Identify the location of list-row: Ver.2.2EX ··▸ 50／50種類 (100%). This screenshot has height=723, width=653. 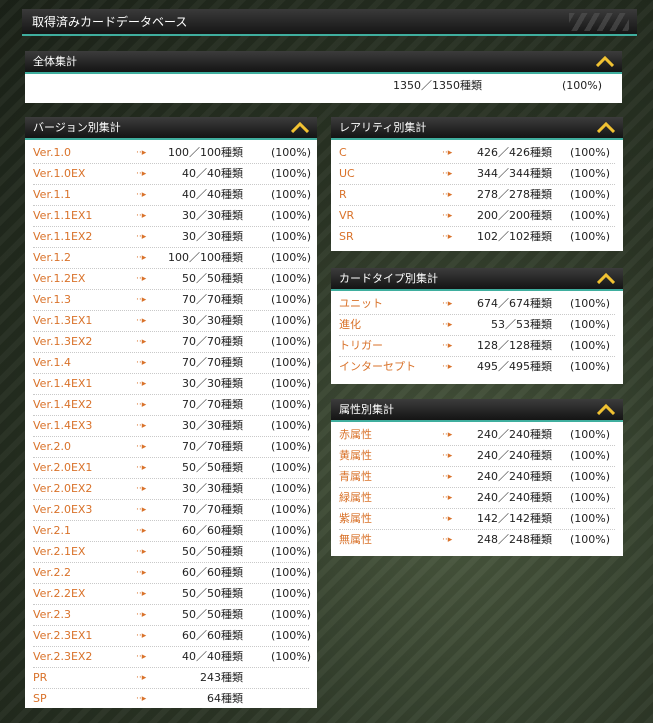
(172, 594).